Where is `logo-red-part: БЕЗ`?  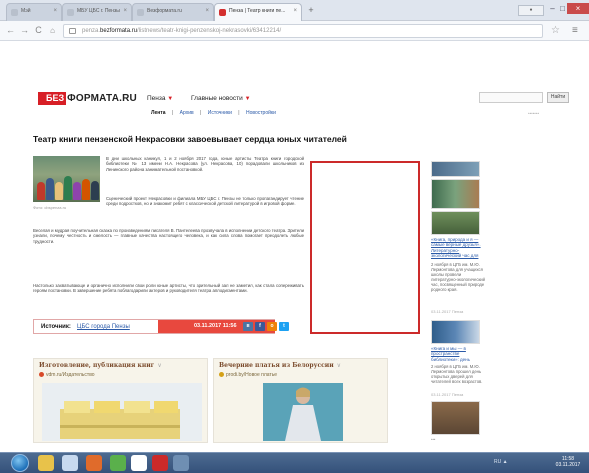
logo-red-part: БЕЗ is located at coordinates (52, 98).